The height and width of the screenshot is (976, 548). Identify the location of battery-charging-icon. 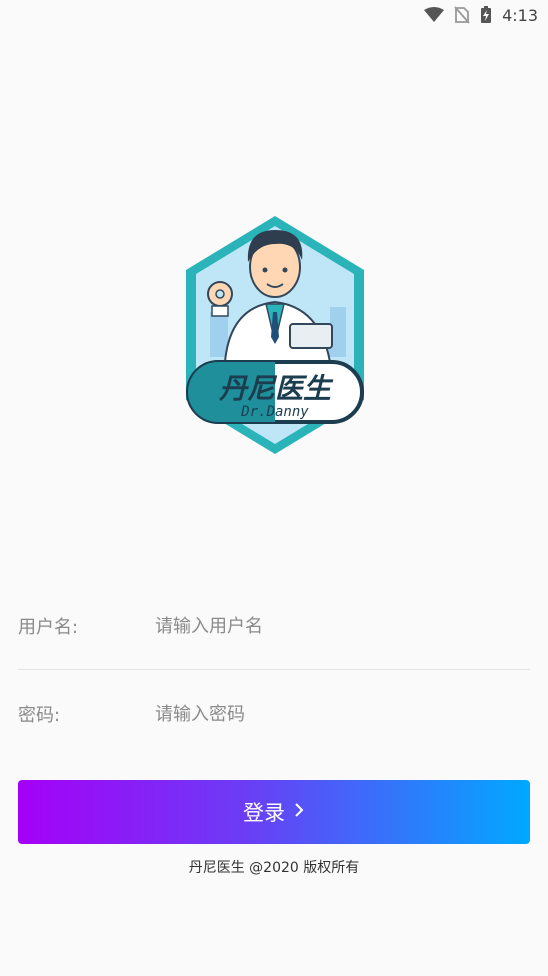
(486, 15).